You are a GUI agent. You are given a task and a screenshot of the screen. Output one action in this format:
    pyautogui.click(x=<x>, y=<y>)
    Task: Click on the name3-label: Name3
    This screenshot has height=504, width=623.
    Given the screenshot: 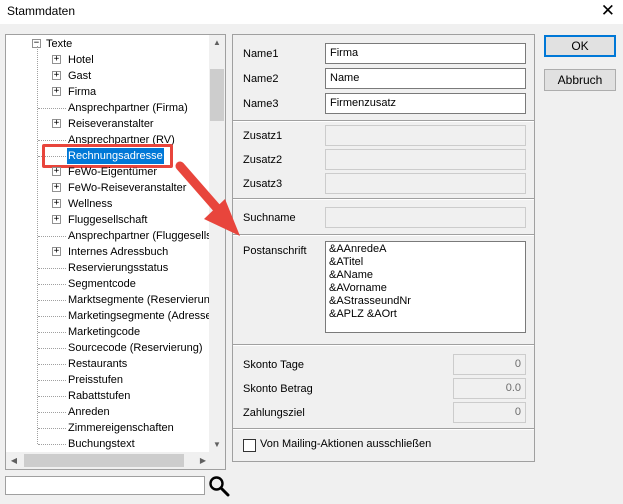 What is the action you would take?
    pyautogui.click(x=261, y=104)
    